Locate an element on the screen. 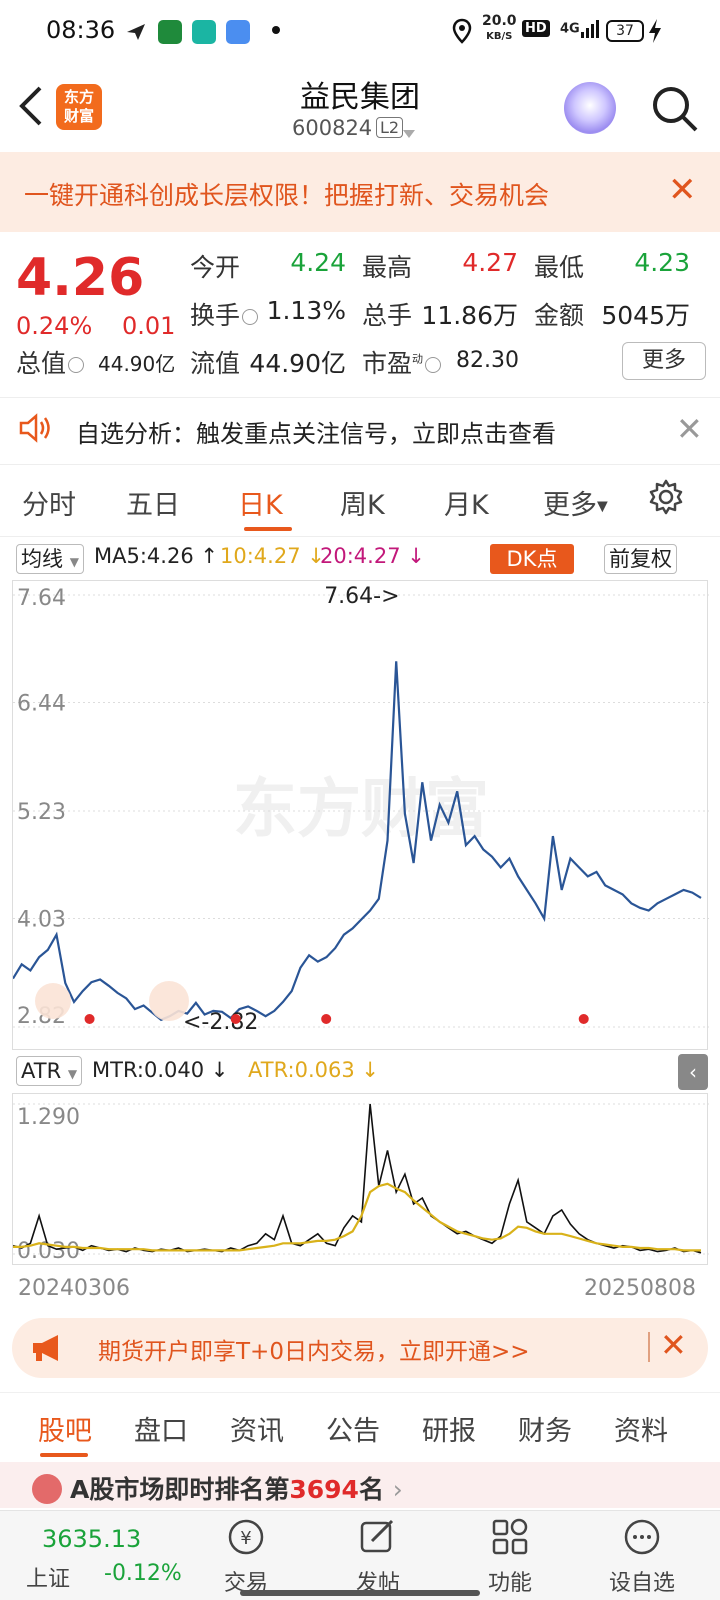  nav-add-watchlist: 设自选 is located at coordinates (642, 1581).